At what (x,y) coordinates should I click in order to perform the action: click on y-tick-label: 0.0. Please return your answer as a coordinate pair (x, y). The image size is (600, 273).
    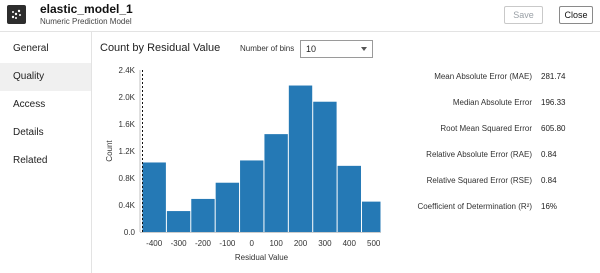
    Looking at the image, I should click on (130, 232).